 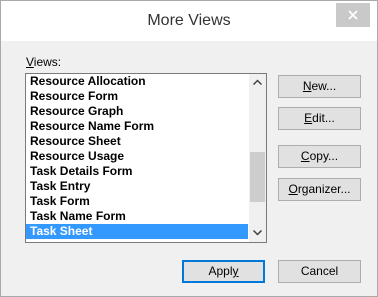 I want to click on scroll-down-button, so click(x=257, y=233).